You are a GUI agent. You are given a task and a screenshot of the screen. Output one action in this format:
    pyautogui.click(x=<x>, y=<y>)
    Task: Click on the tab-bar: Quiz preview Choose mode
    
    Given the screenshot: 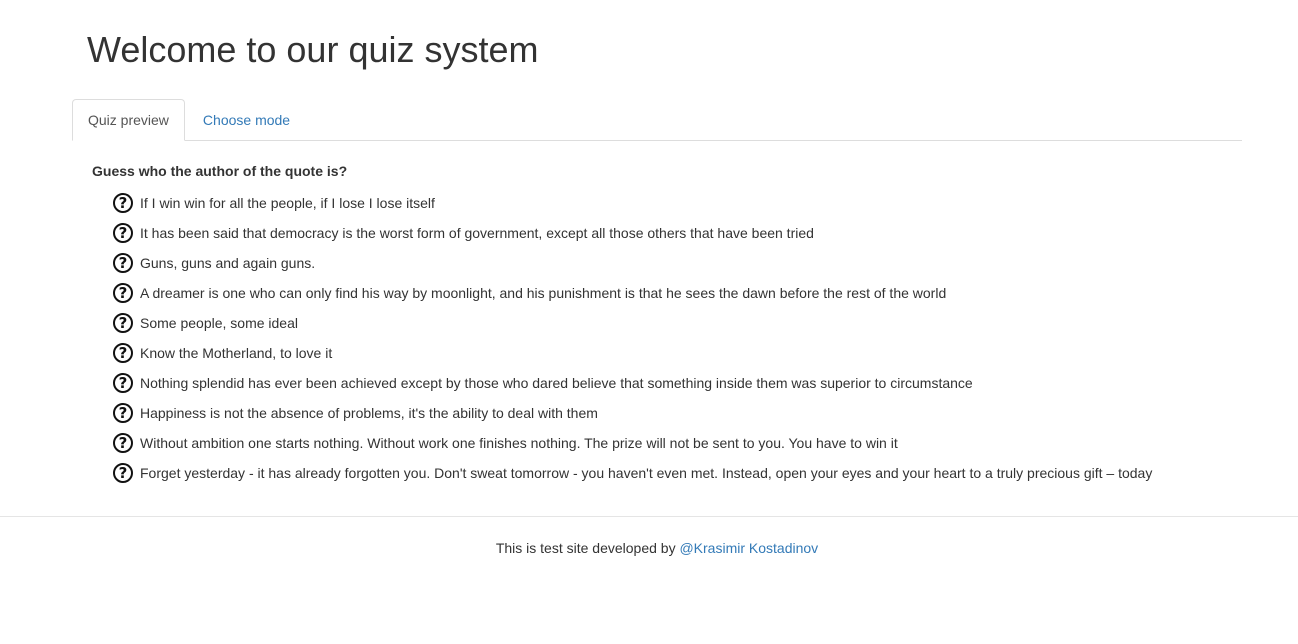 What is the action you would take?
    pyautogui.click(x=657, y=120)
    